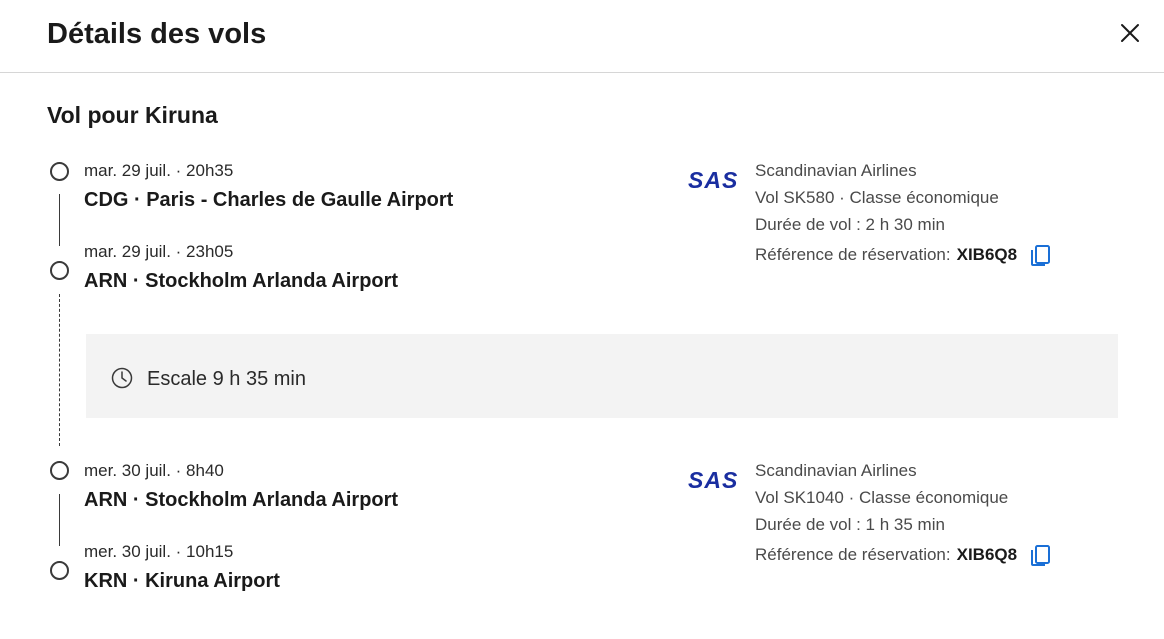 This screenshot has height=639, width=1164. Describe the element at coordinates (226, 379) in the screenshot. I see `layover-duration: Escale 9 h 35 min` at that location.